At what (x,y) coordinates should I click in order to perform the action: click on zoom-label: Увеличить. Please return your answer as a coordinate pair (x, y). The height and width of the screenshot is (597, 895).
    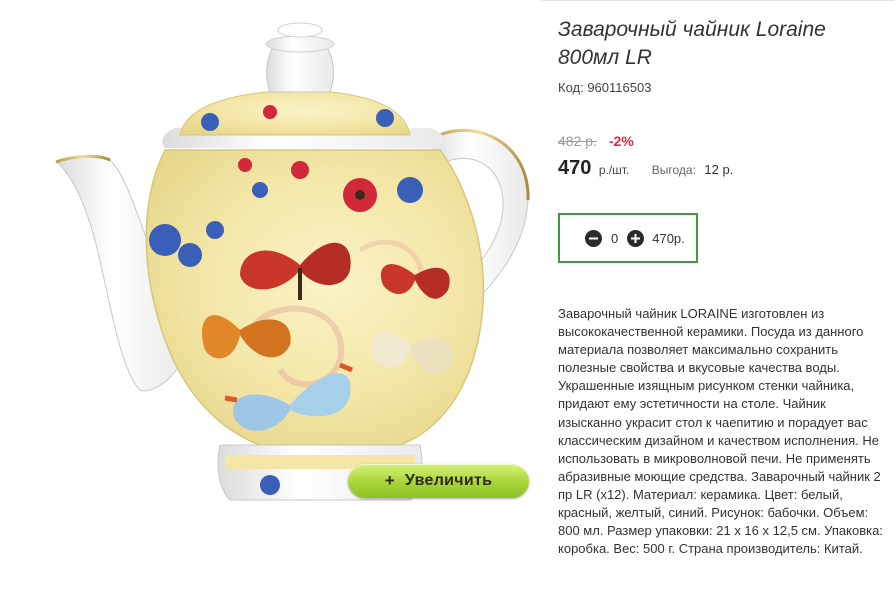
    Looking at the image, I should click on (448, 480).